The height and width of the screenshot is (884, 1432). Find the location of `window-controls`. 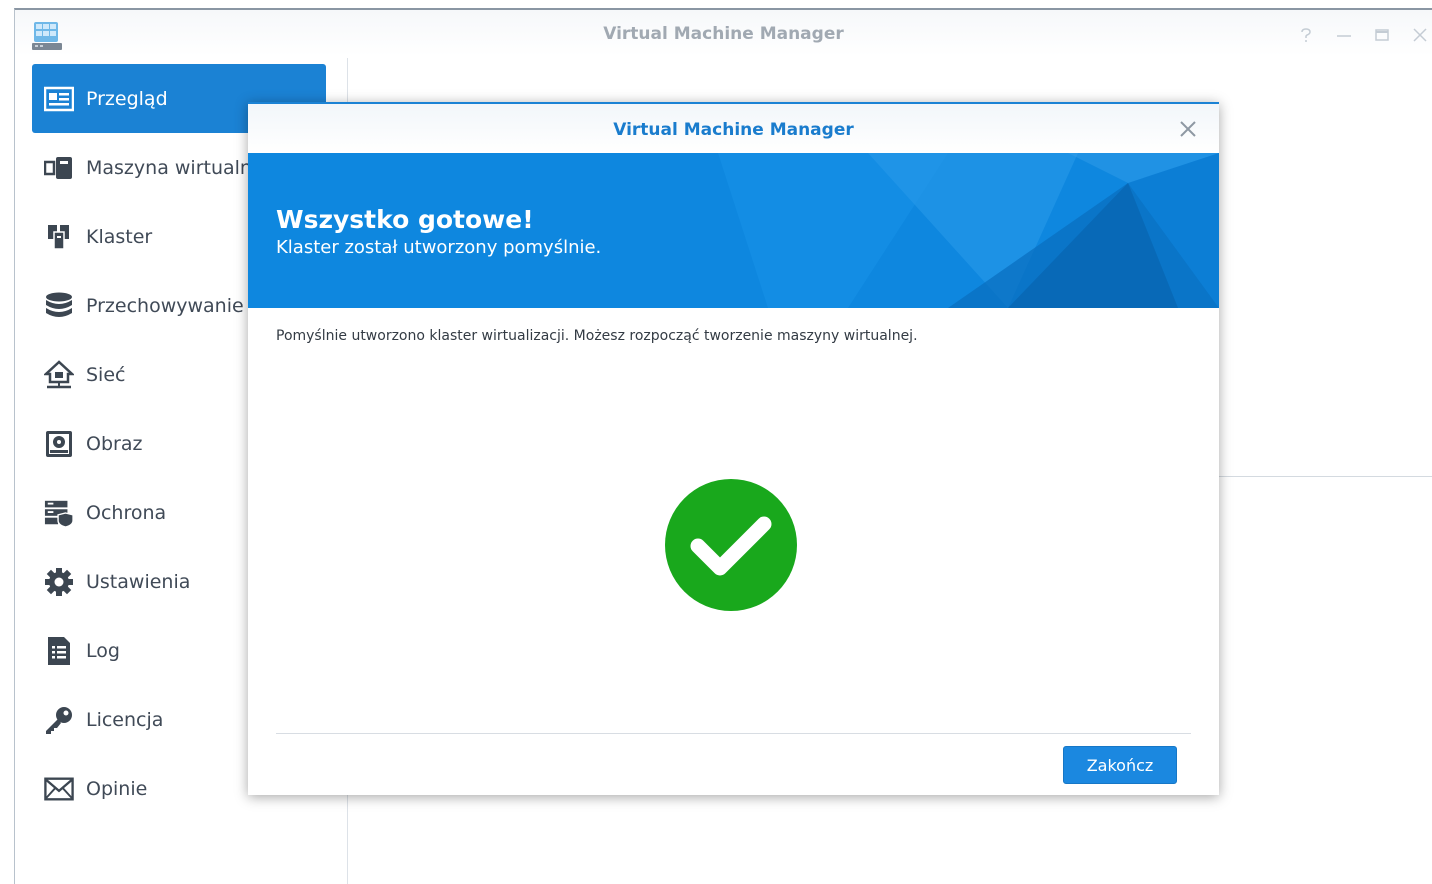

window-controls is located at coordinates (1363, 35).